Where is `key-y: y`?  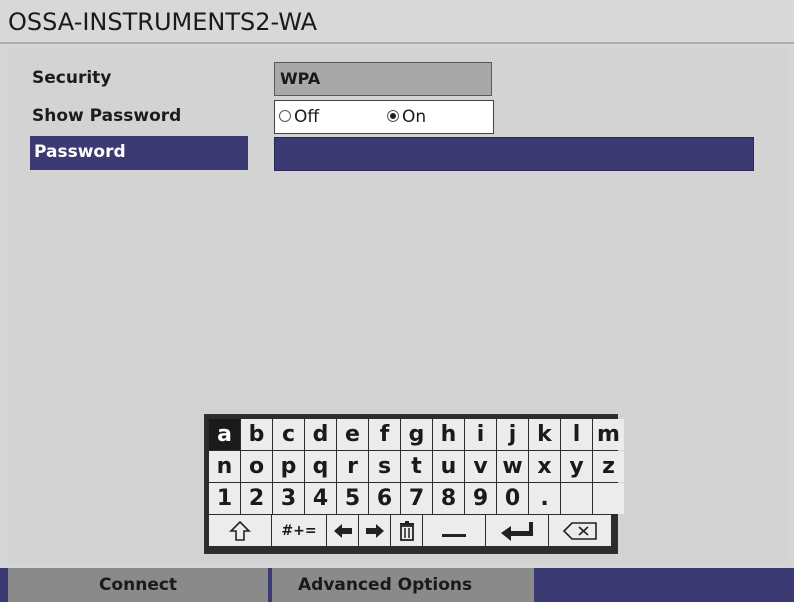 key-y: y is located at coordinates (576, 466).